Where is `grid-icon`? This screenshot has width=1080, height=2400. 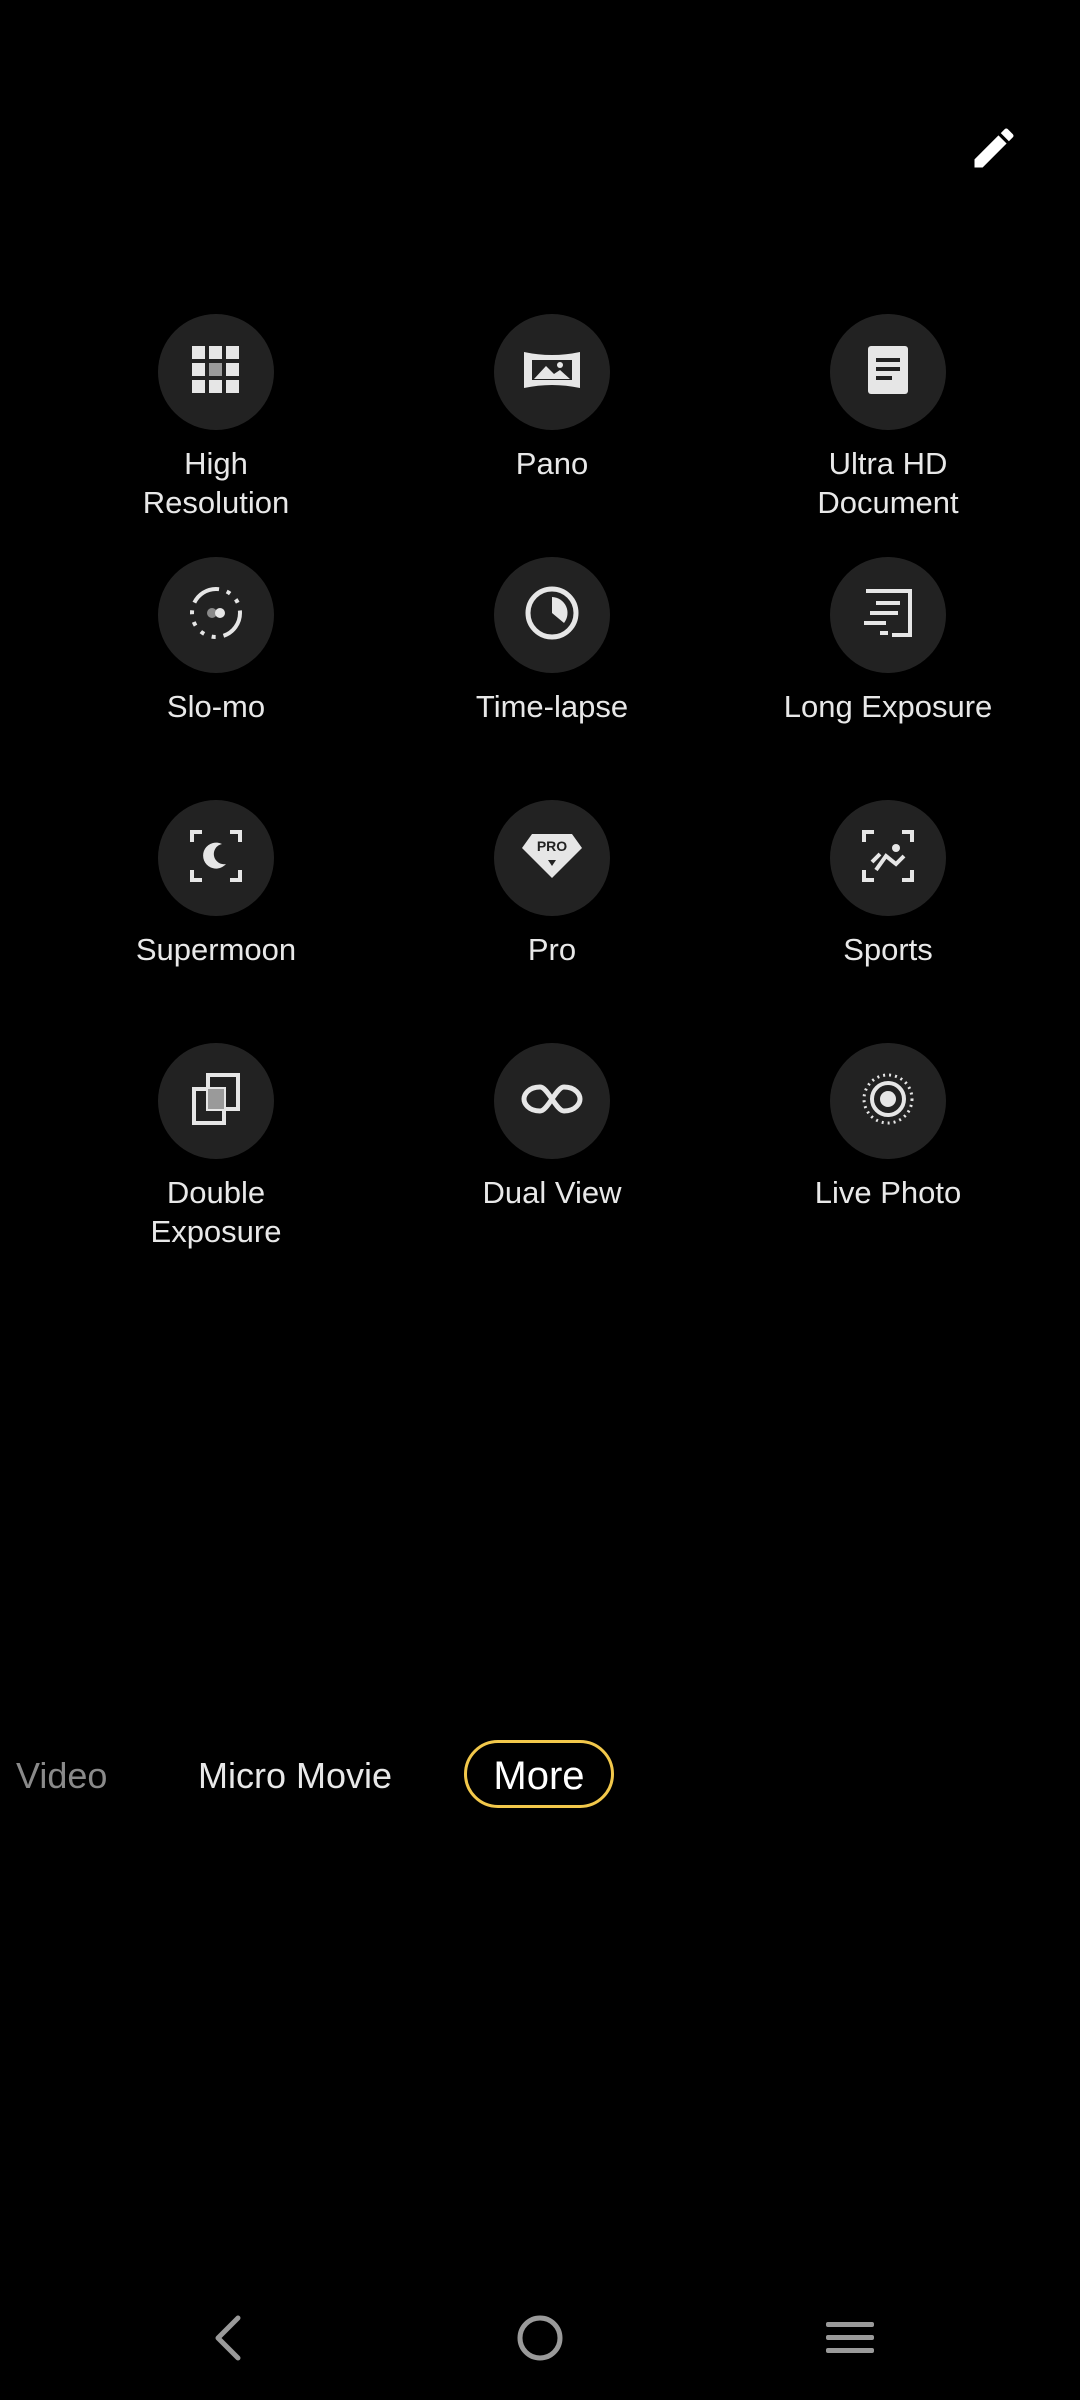
grid-icon is located at coordinates (216, 372).